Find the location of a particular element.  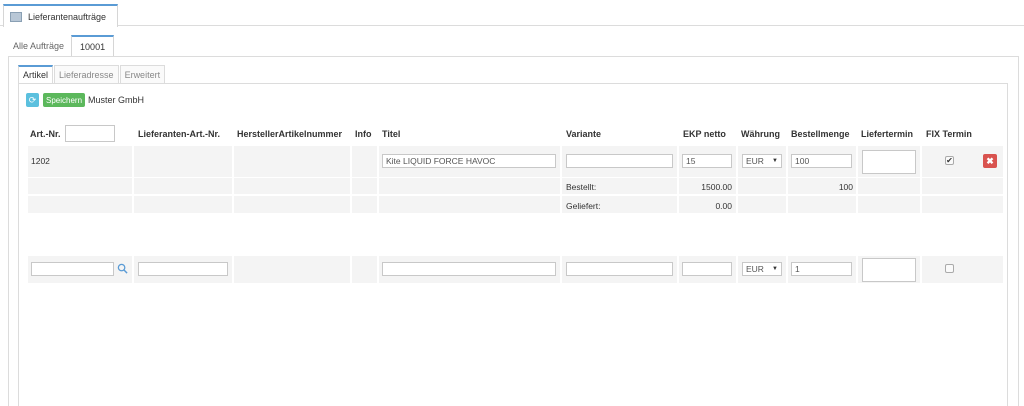

new-fix-checkbox is located at coordinates (949, 268).